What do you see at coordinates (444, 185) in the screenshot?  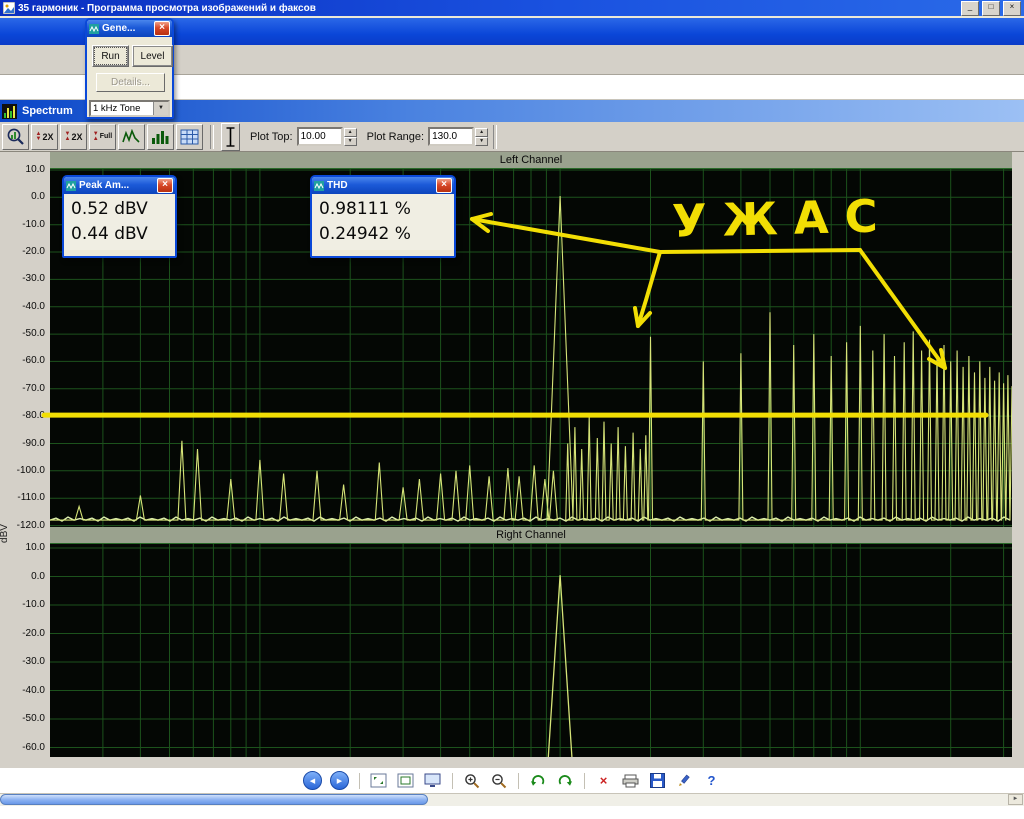 I see `thd-close-icon: ×` at bounding box center [444, 185].